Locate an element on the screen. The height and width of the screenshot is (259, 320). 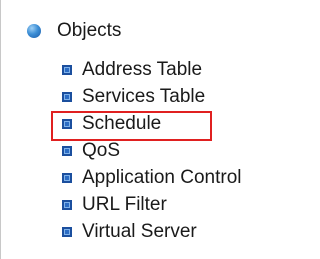
menu-item-label: URL Filter is located at coordinates (124, 204).